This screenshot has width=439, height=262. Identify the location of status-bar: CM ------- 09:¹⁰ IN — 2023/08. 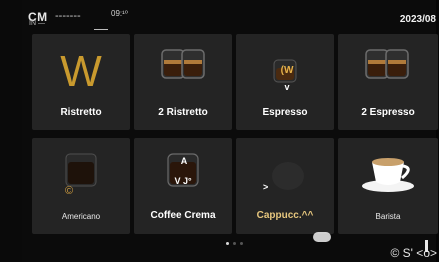
(229, 15).